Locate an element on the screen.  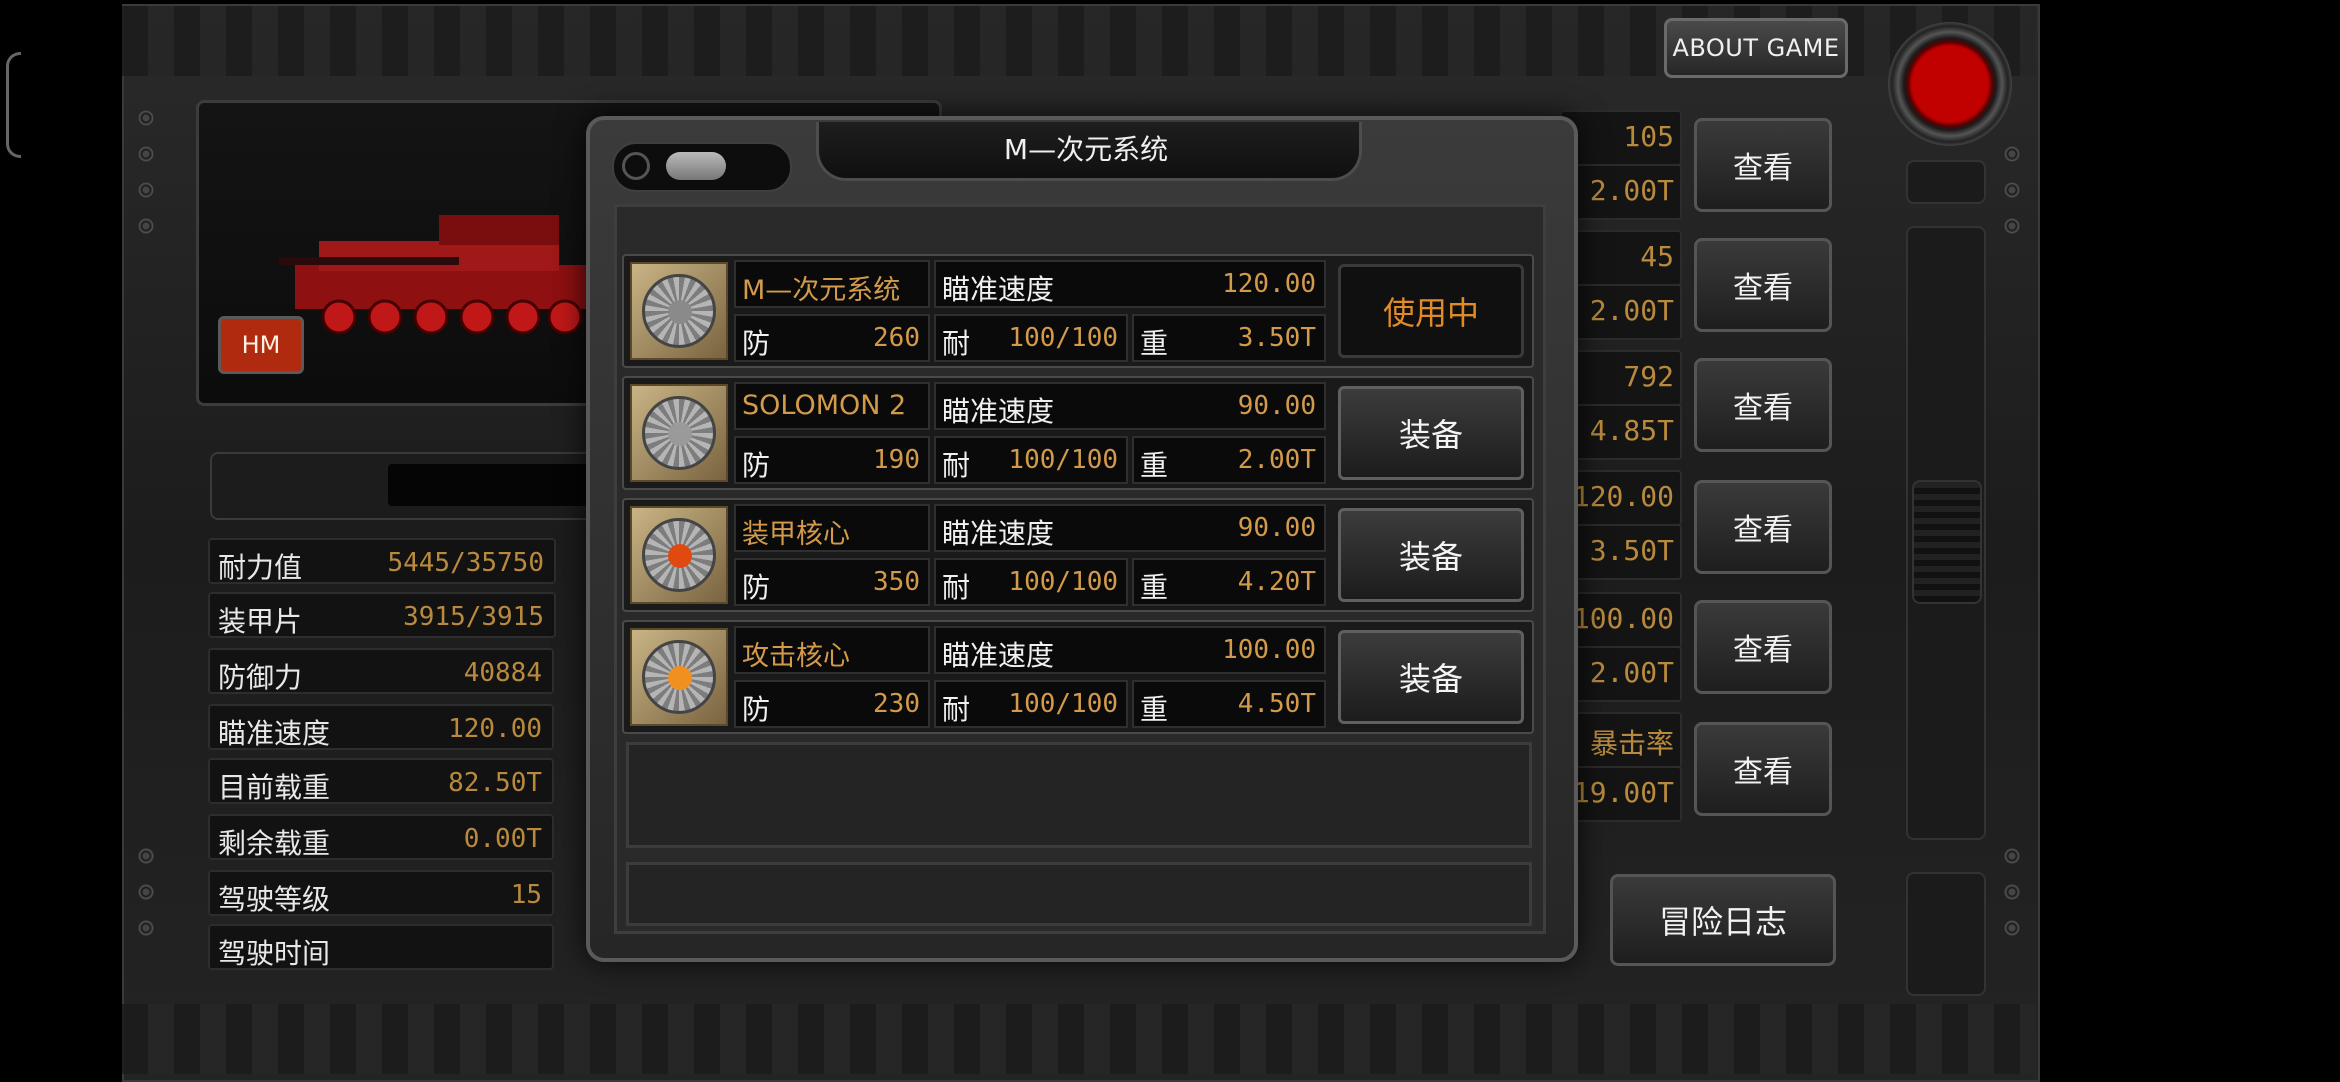
right-value: 45 is located at coordinates (1657, 256).